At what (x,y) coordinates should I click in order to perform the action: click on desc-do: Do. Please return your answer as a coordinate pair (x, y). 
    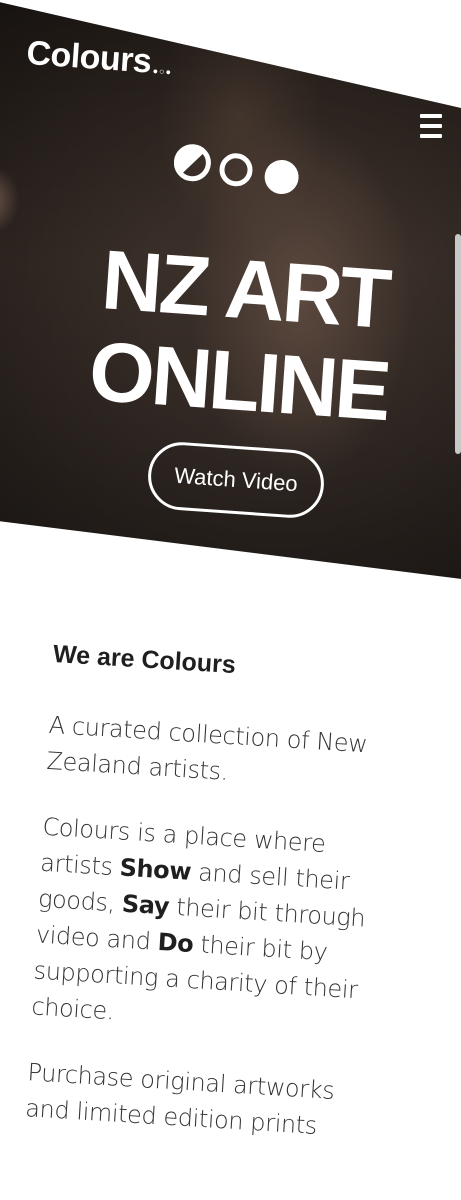
    Looking at the image, I should click on (175, 943).